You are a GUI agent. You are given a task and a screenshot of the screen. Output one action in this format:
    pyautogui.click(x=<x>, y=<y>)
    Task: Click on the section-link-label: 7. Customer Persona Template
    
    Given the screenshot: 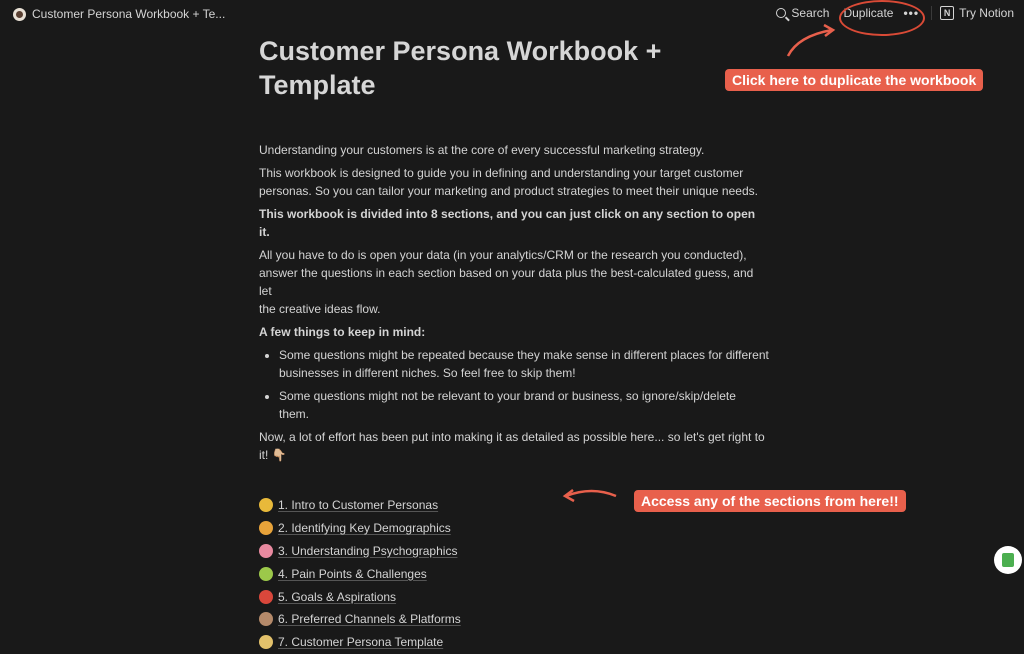 What is the action you would take?
    pyautogui.click(x=360, y=642)
    